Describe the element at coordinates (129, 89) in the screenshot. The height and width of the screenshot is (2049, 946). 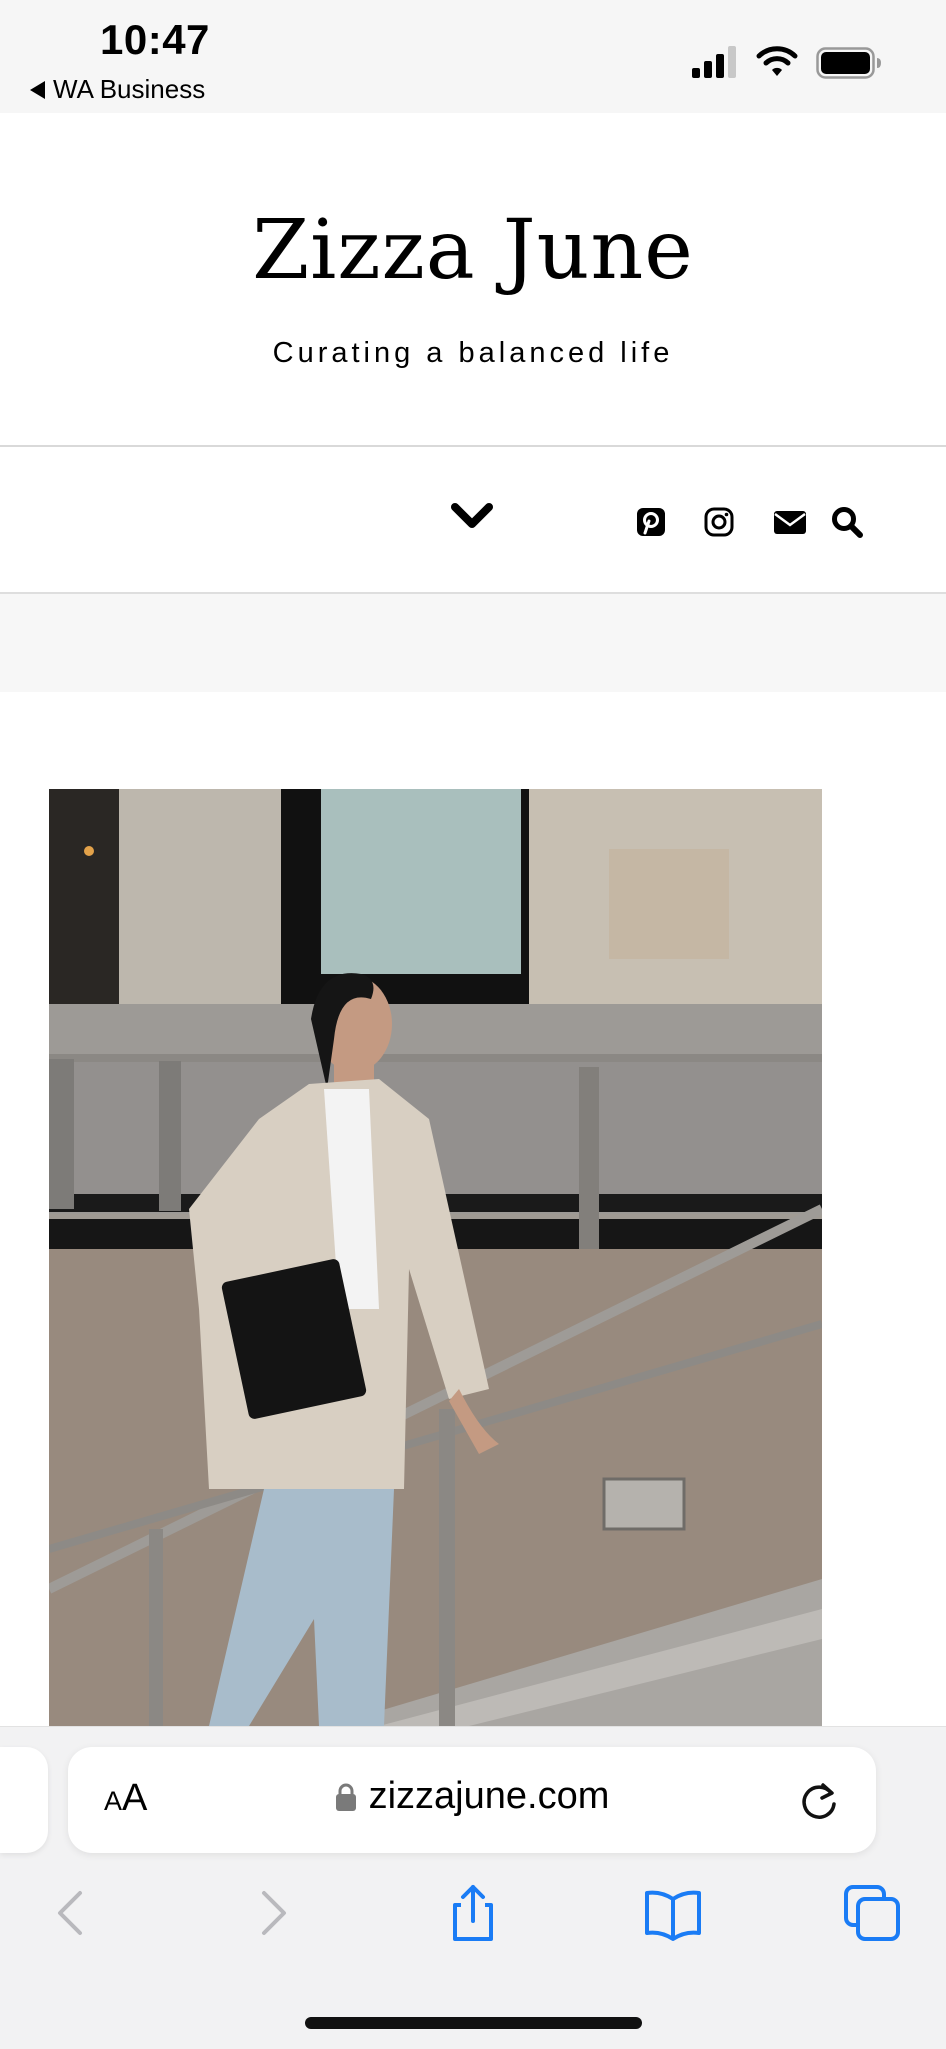
I see `back-app-label: WA Business` at that location.